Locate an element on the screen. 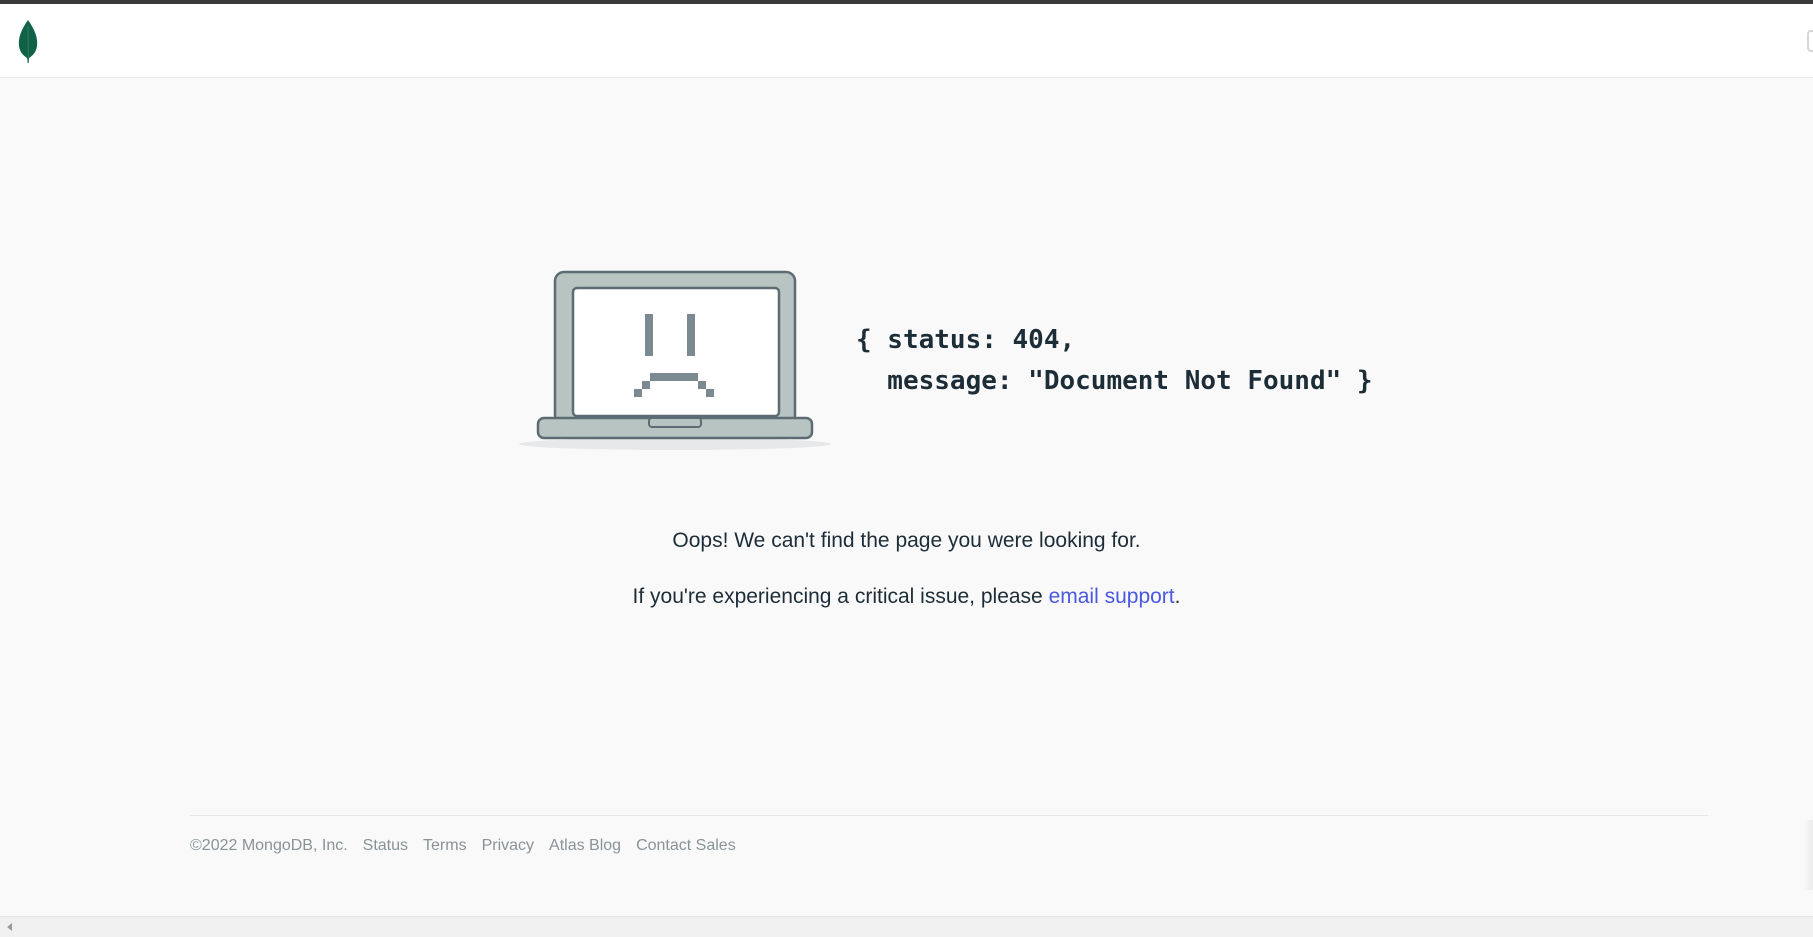 Image resolution: width=1813 pixels, height=937 pixels. footer-link-terms: Terms is located at coordinates (445, 846).